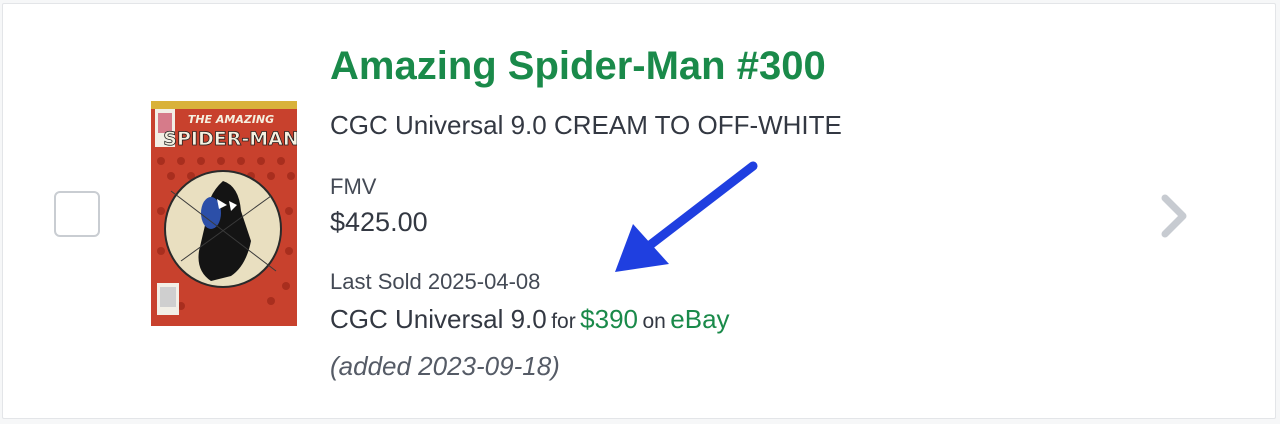  Describe the element at coordinates (435, 281) in the screenshot. I see `last-sold-date: Last Sold 2025-04-08` at that location.